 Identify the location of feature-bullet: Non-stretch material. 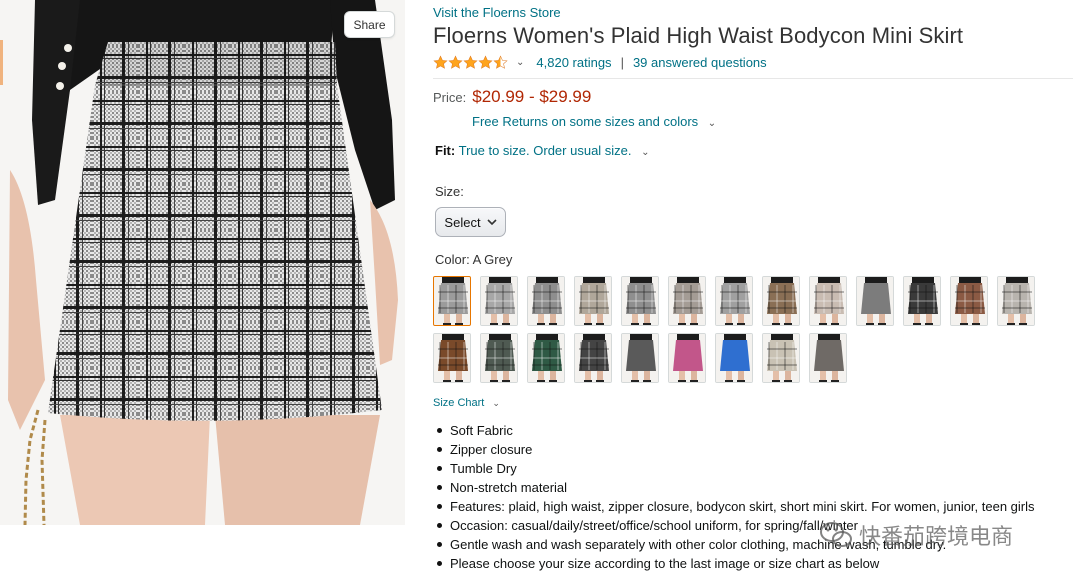
(753, 487).